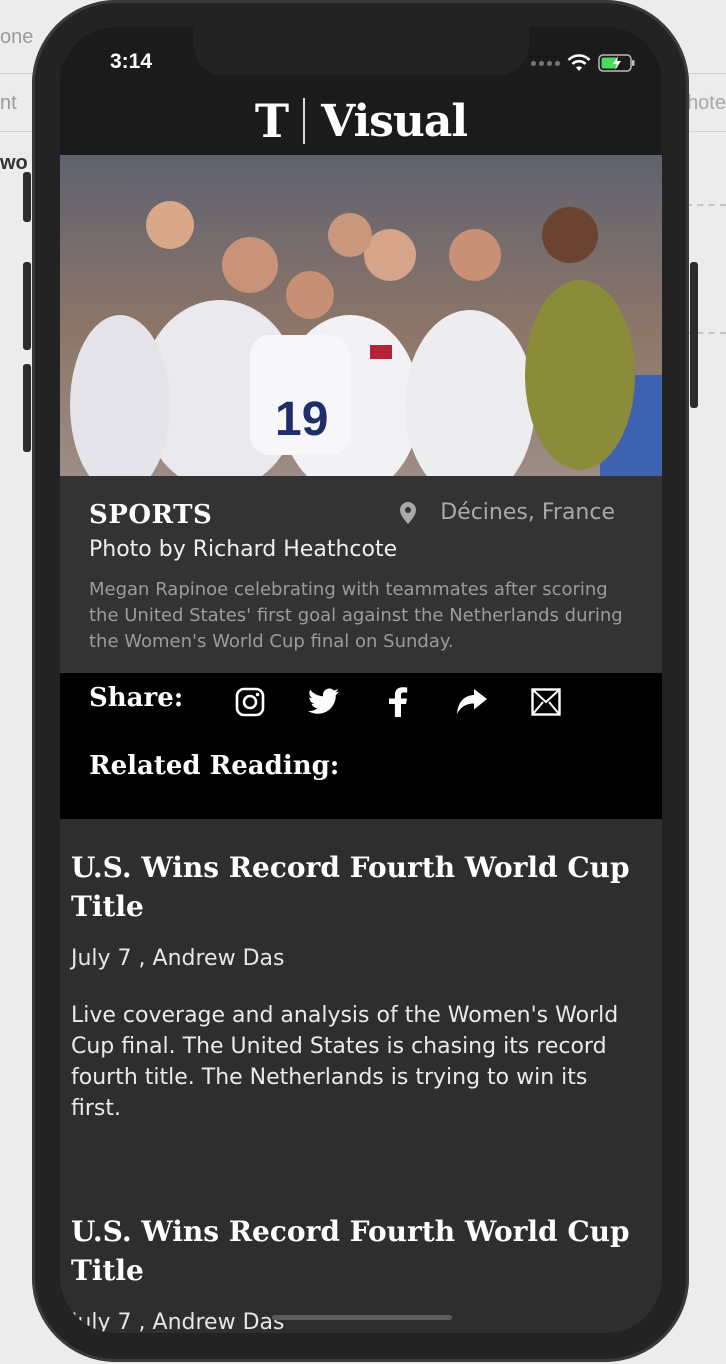 The width and height of the screenshot is (726, 1364). Describe the element at coordinates (579, 62) in the screenshot. I see `wifi-icon` at that location.